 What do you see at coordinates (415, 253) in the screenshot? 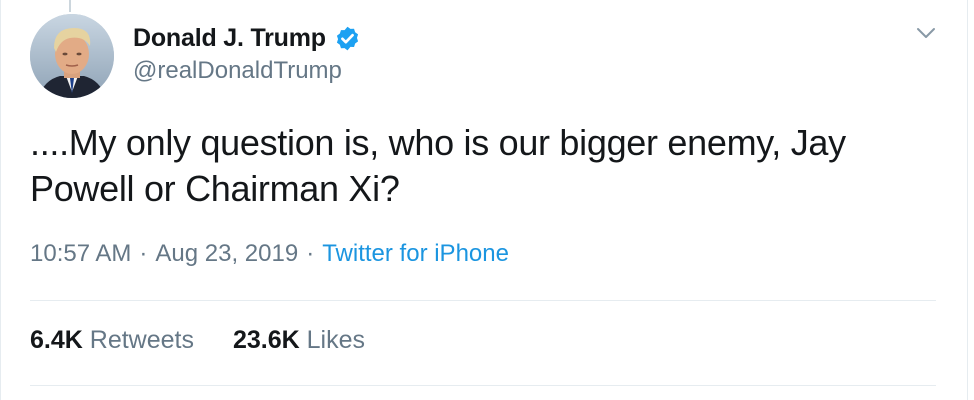
I see `tweet-source-link: Twitter for iPhone` at bounding box center [415, 253].